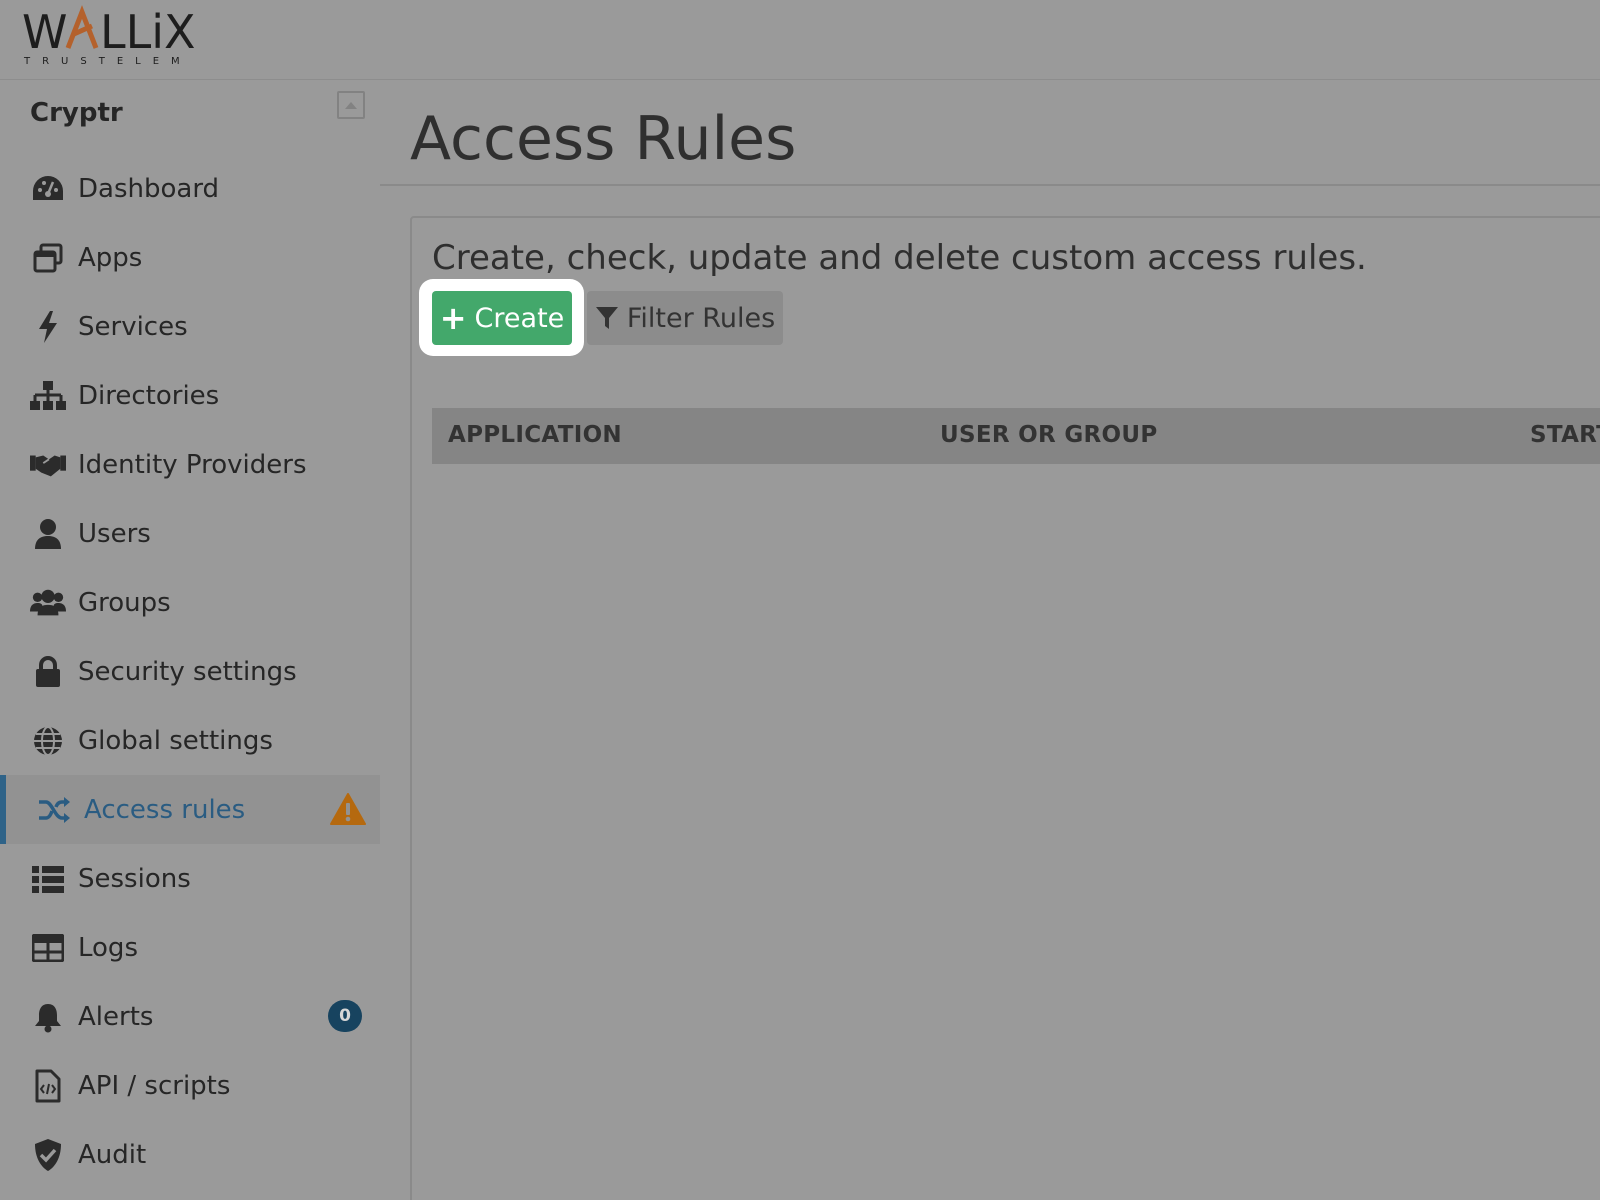  Describe the element at coordinates (190, 947) in the screenshot. I see `sidebar-item-logs: Logs` at that location.